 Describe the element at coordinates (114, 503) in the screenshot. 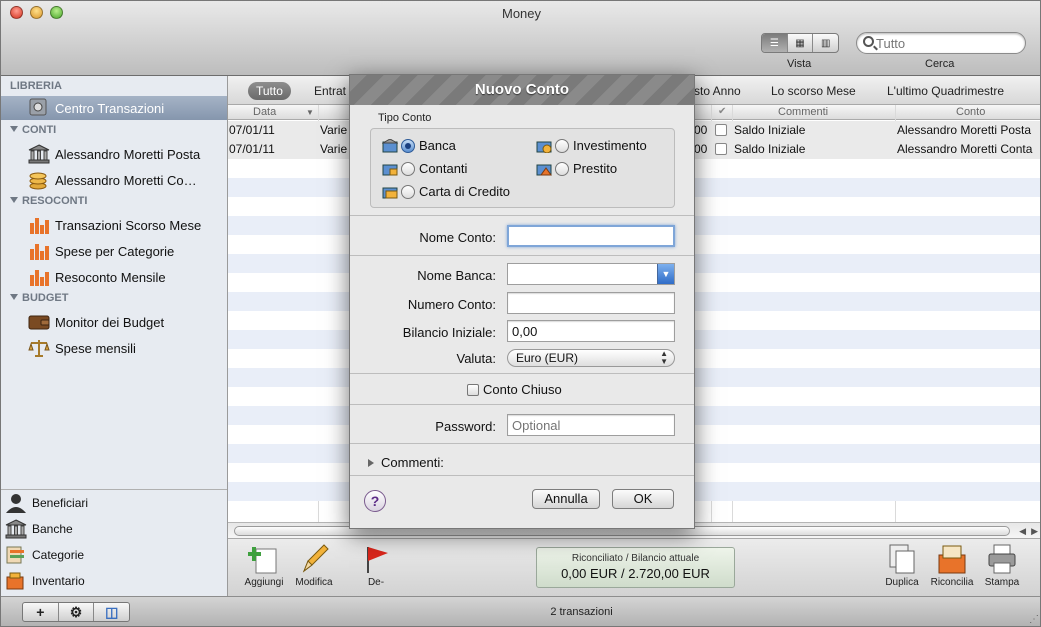

I see `sidebar-item-beneficiari: Beneficiari` at that location.